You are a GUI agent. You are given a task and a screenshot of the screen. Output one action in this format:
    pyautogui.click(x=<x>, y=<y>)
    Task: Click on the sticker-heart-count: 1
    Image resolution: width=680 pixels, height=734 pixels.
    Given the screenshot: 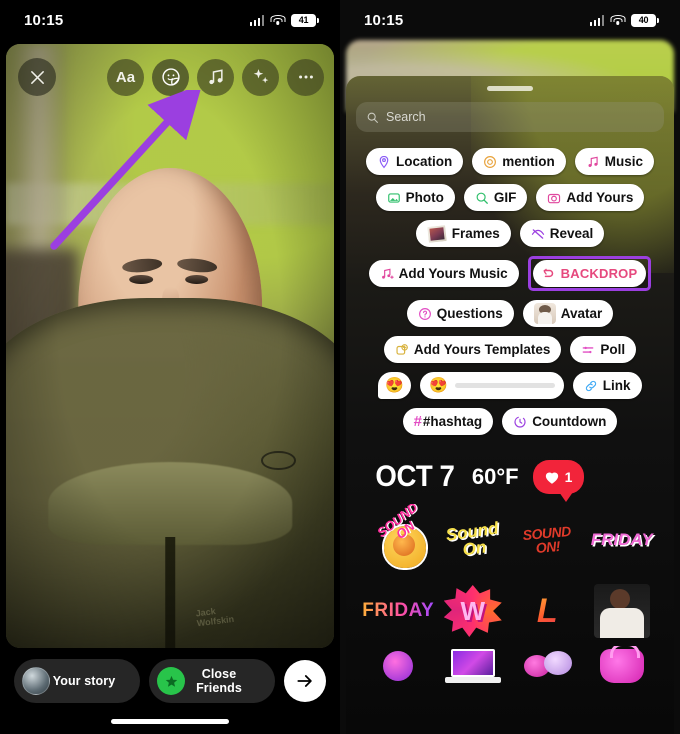 What is the action you would take?
    pyautogui.click(x=558, y=481)
    